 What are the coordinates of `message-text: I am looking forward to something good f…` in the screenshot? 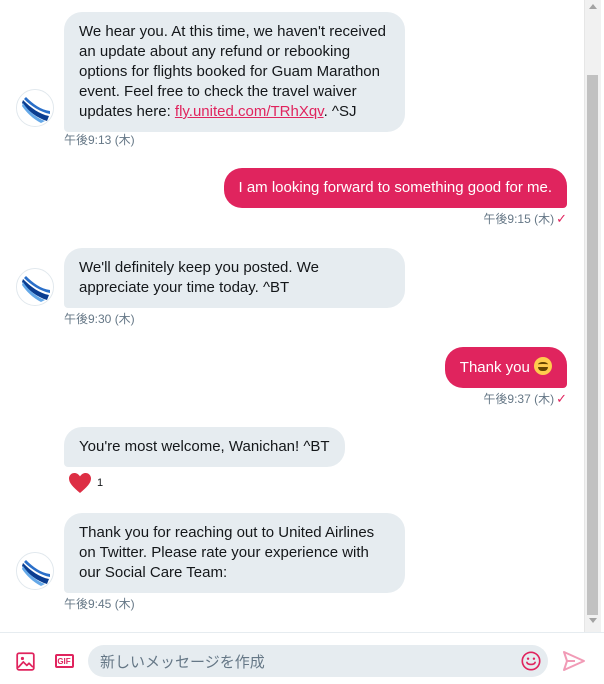 It's located at (395, 187).